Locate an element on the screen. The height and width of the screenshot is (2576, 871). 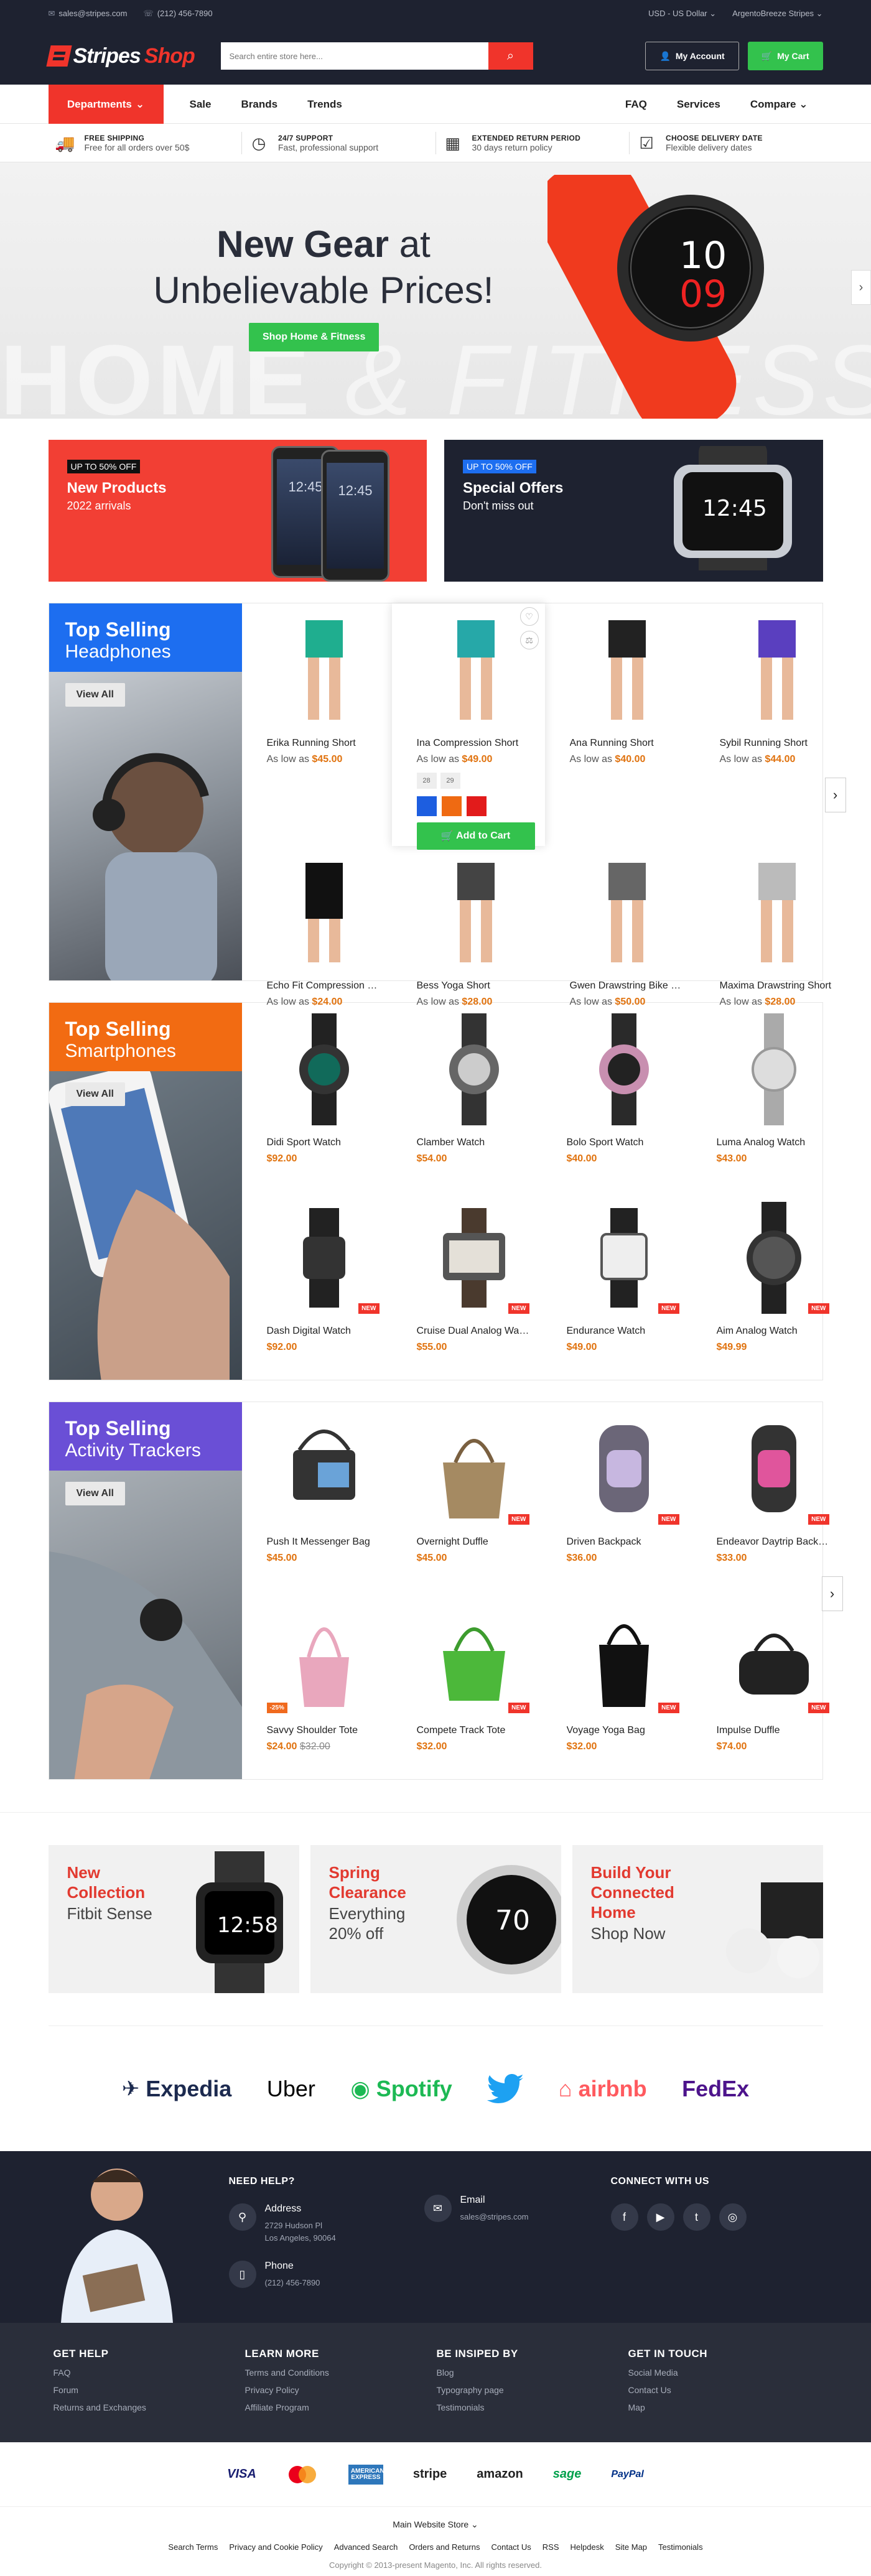
banner-spring-clearance: Spring Clearance Everything 20% off 70 is located at coordinates (435, 1919).